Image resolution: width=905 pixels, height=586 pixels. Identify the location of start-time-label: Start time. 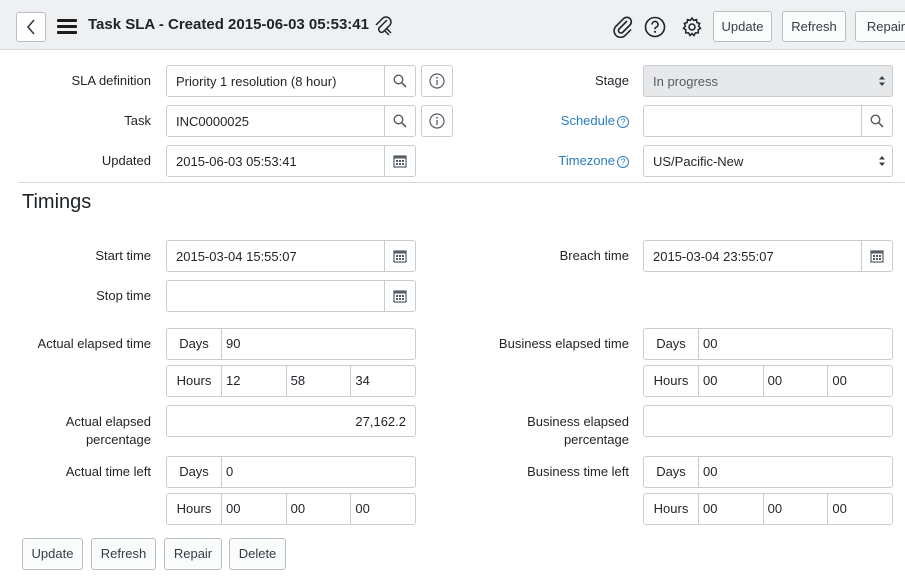
(123, 255).